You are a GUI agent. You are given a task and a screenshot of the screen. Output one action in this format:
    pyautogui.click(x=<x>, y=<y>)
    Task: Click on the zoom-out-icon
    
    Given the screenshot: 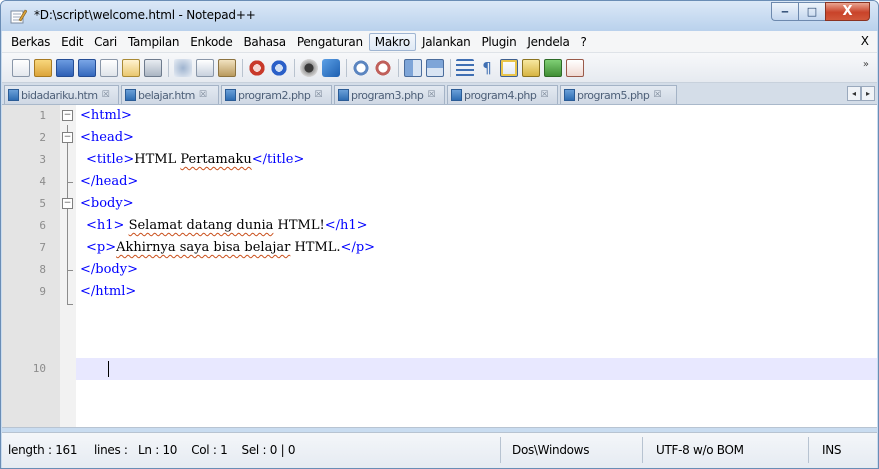 What is the action you would take?
    pyautogui.click(x=383, y=68)
    